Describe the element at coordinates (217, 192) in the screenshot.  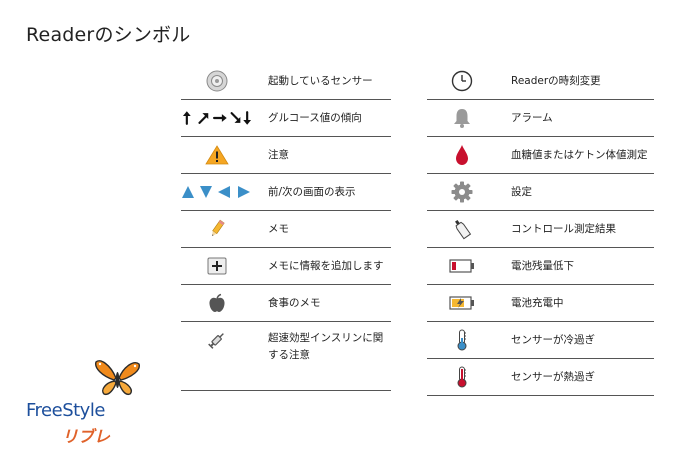
I see `nav-arrows-icon` at that location.